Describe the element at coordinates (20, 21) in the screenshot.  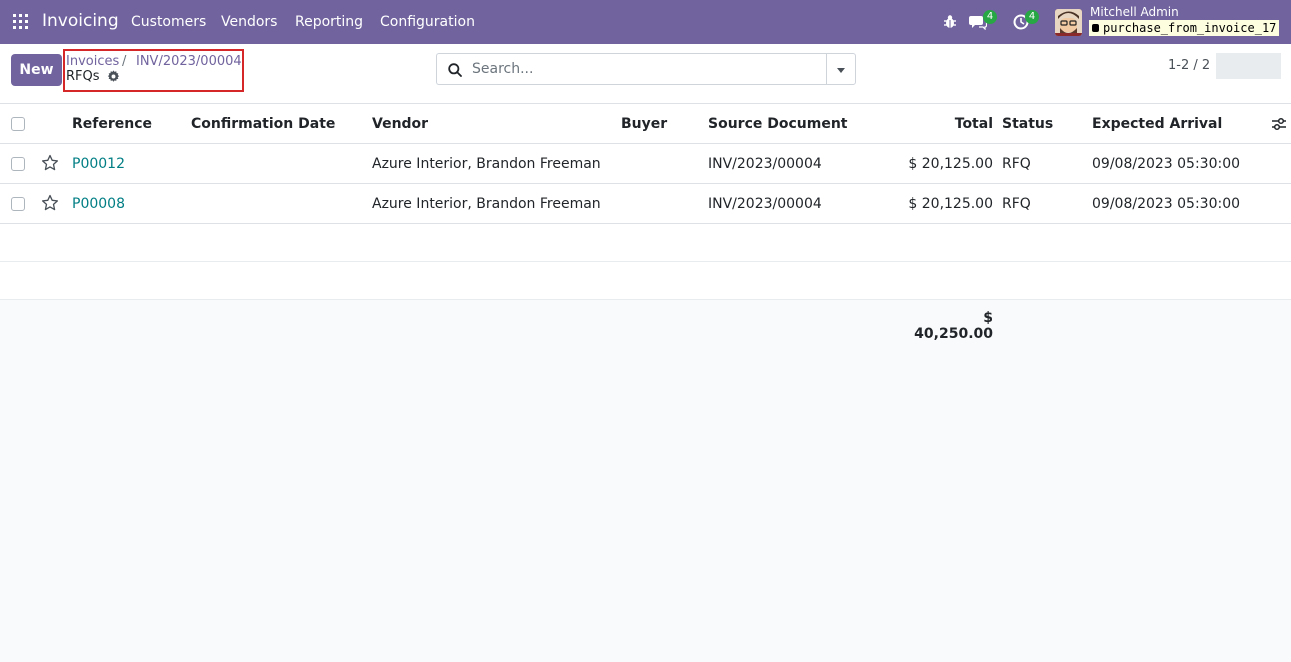
I see `apps-menu-icon` at that location.